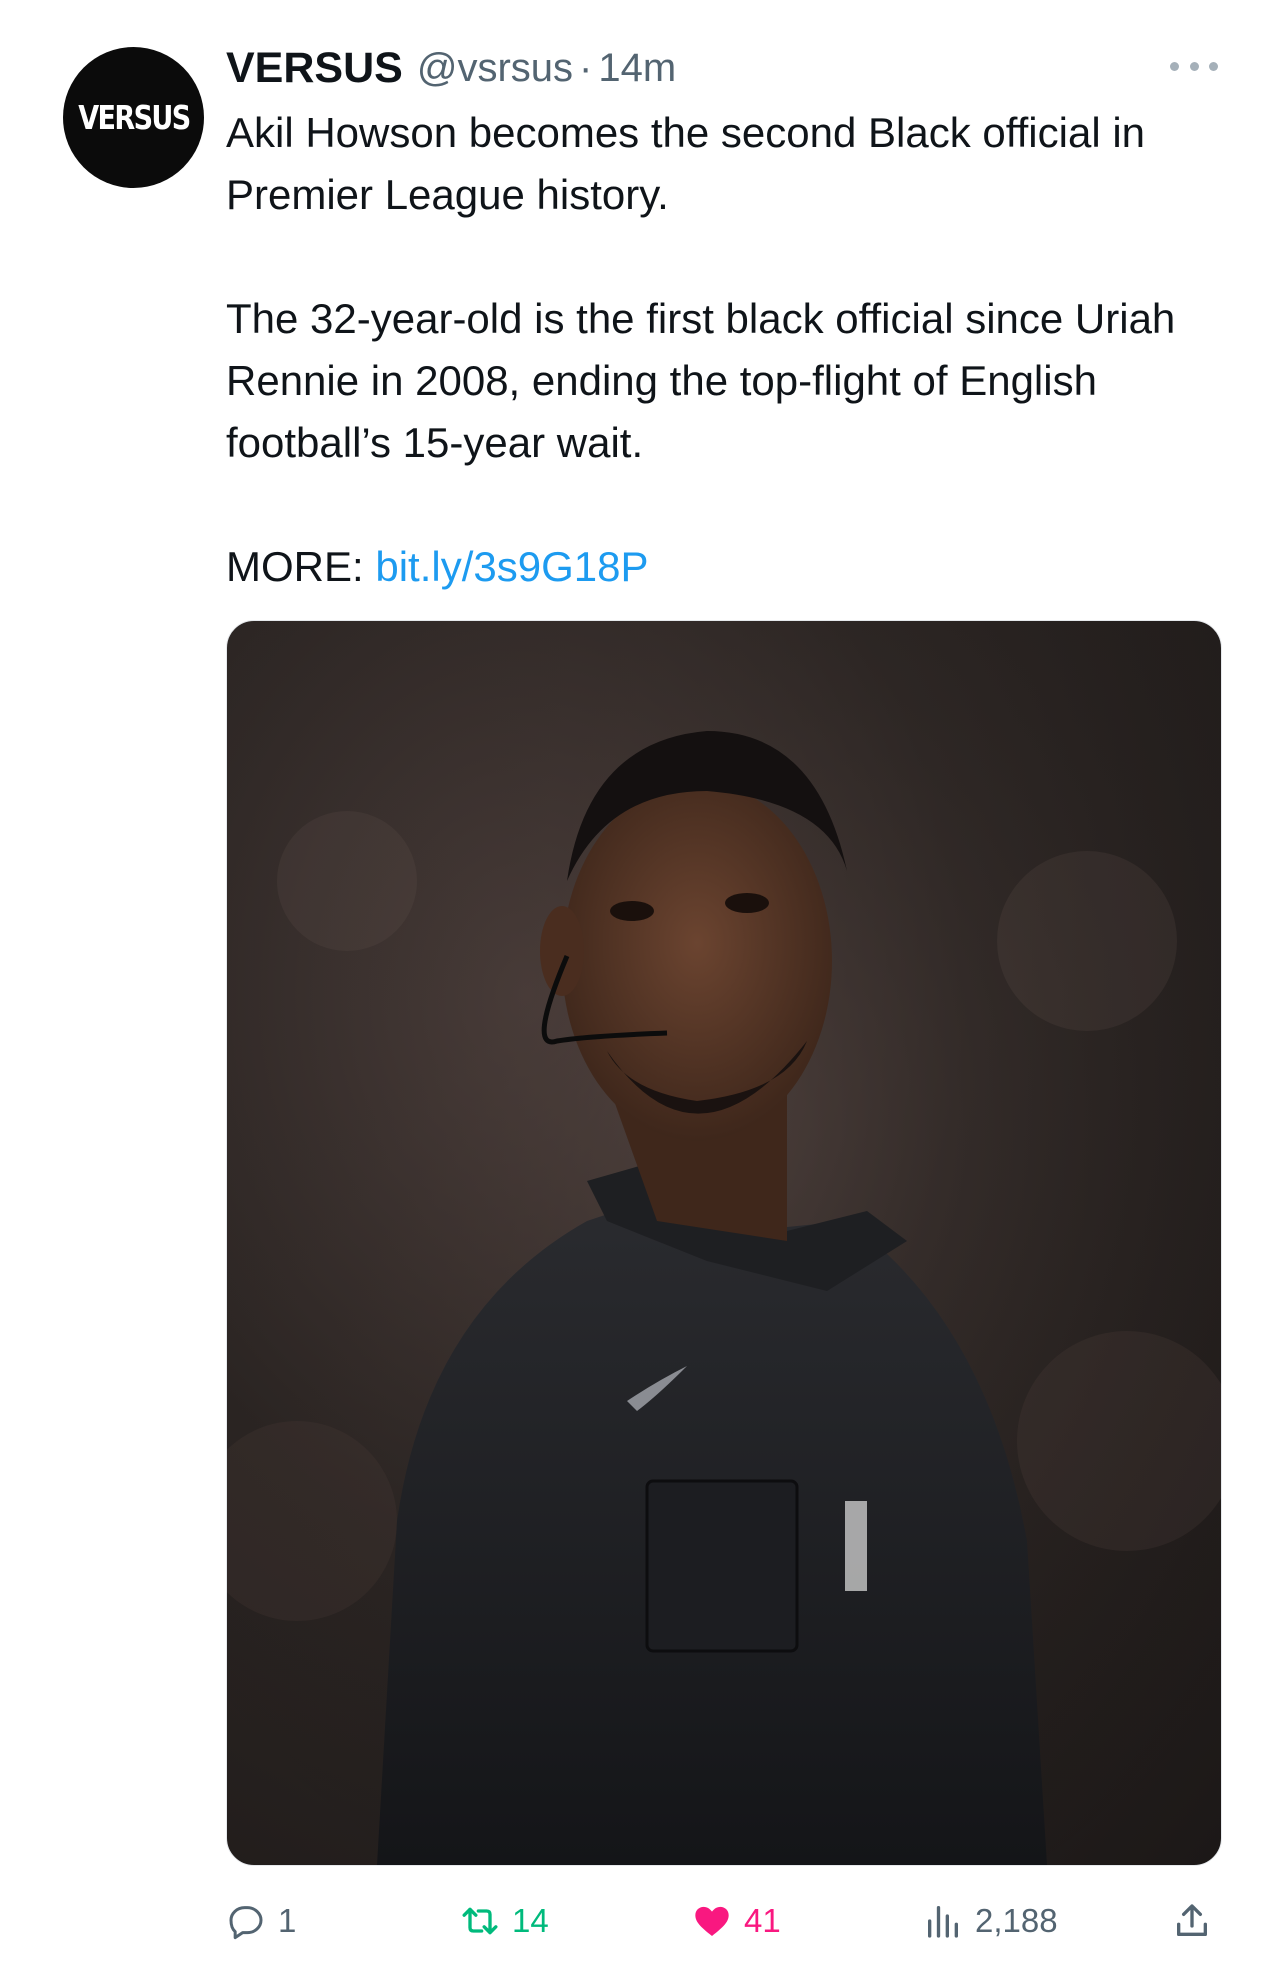  I want to click on tweet-link: bit.ly/3s9G18P, so click(511, 566).